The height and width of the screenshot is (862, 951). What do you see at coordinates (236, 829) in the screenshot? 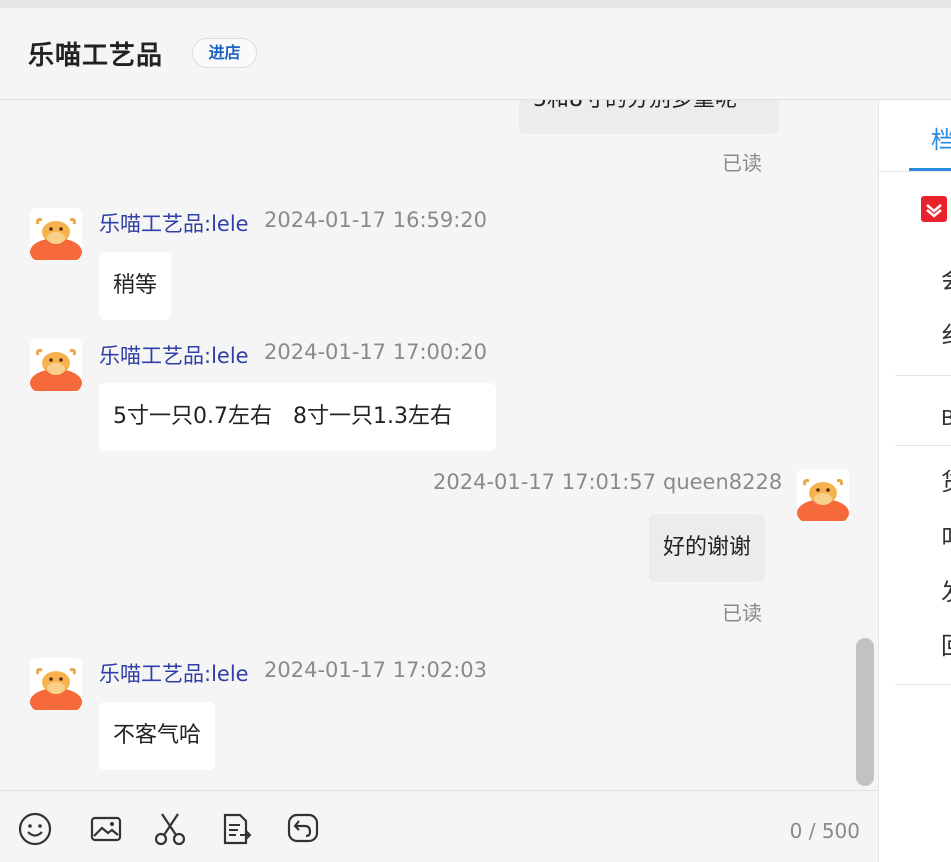
I see `document-icon` at bounding box center [236, 829].